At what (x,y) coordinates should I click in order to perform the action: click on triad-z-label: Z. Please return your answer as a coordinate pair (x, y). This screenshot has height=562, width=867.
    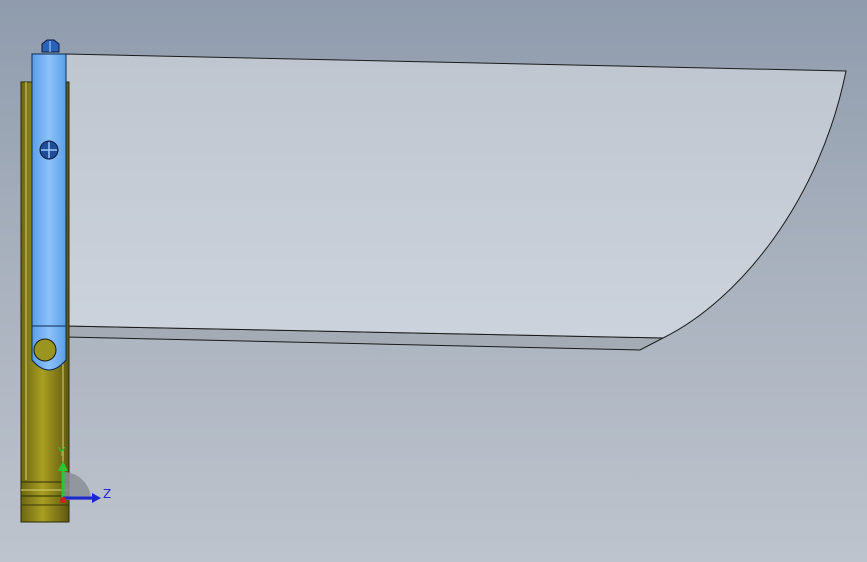
    Looking at the image, I should click on (107, 494).